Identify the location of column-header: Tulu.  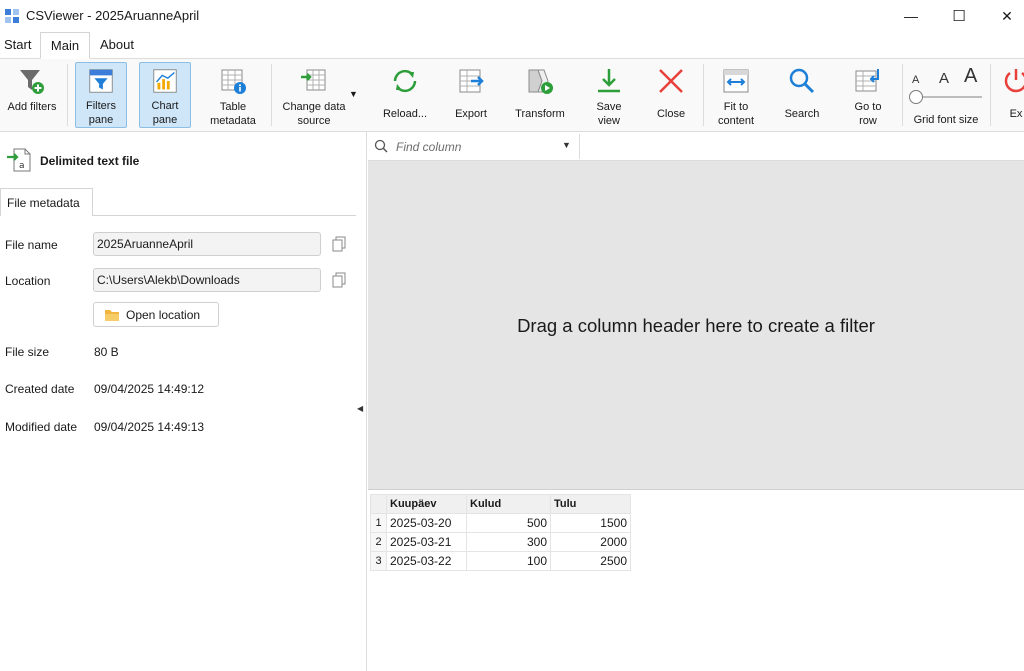
(590, 504).